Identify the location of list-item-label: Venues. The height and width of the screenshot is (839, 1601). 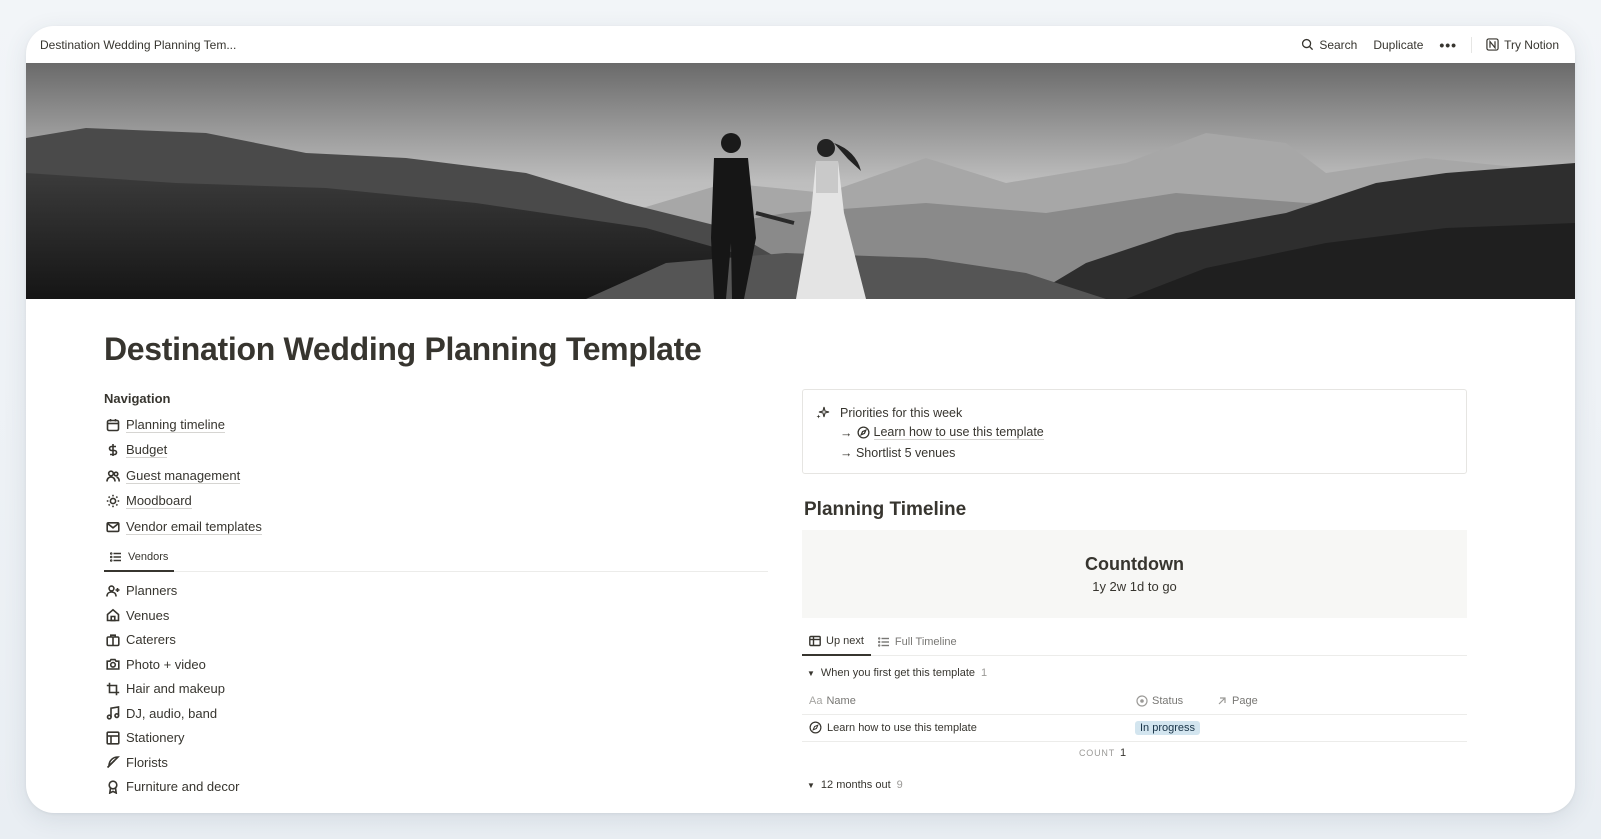
(148, 615).